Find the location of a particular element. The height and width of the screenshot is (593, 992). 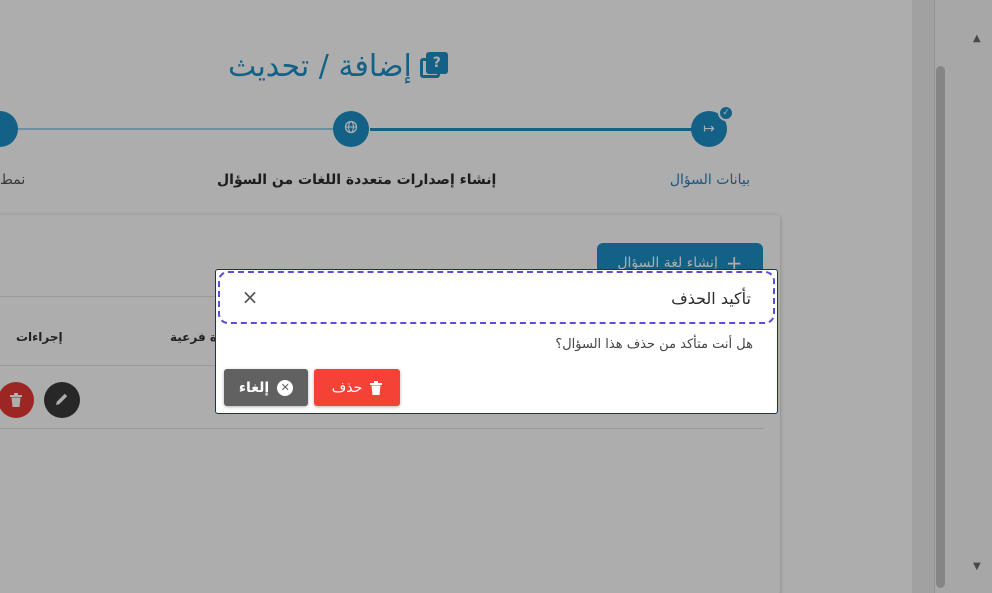

dialog-header: تأكيد الحذف × is located at coordinates (496, 297).